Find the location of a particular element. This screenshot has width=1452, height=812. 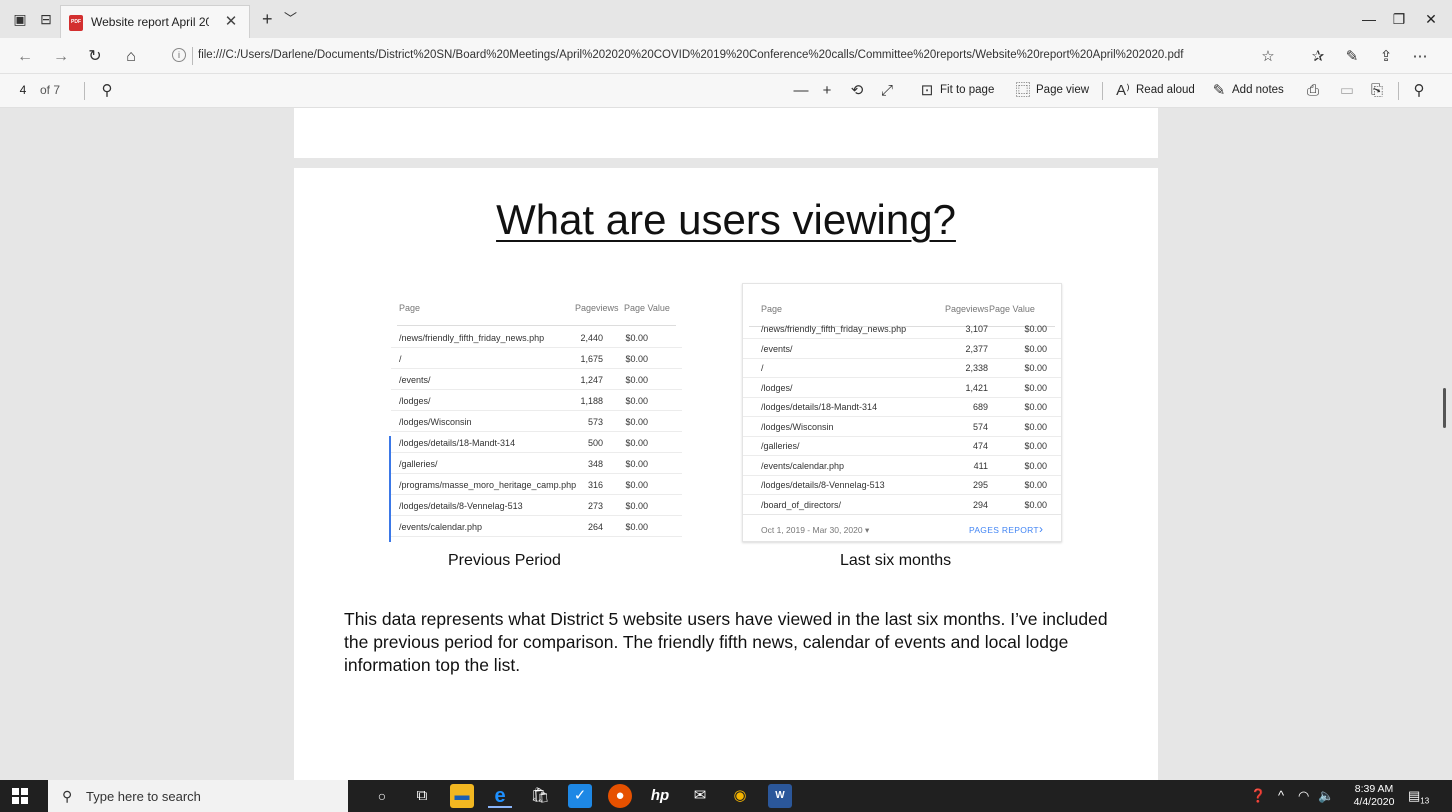

table-row: /lodges/details/8-Vennelag-513 273 $0.00 is located at coordinates (536, 506).